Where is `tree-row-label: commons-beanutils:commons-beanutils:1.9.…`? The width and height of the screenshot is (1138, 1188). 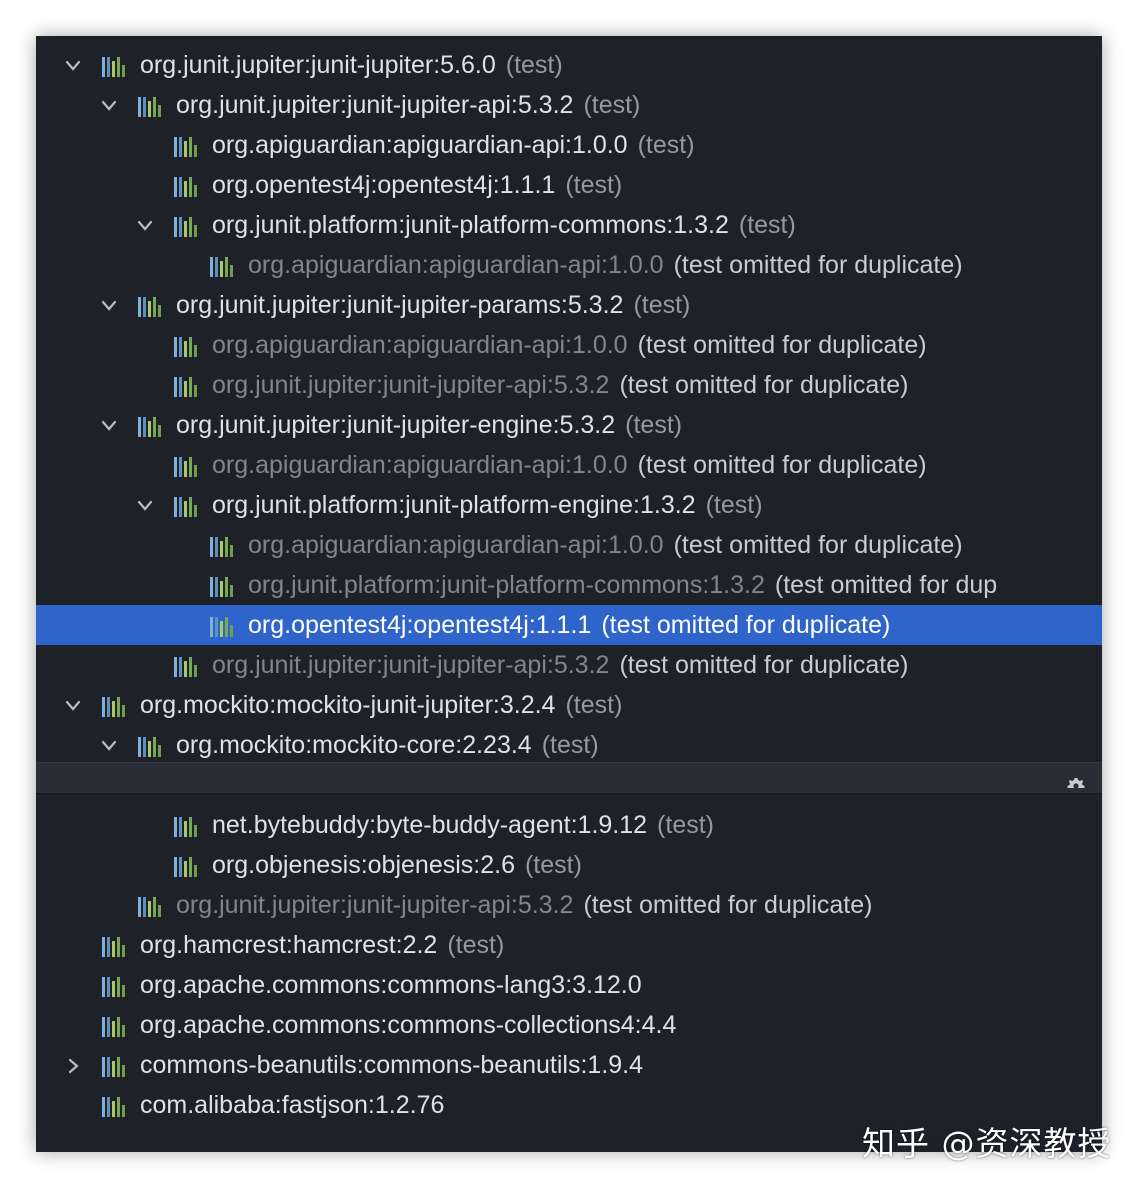
tree-row-label: commons-beanutils:commons-beanutils:1.9.… is located at coordinates (391, 1065).